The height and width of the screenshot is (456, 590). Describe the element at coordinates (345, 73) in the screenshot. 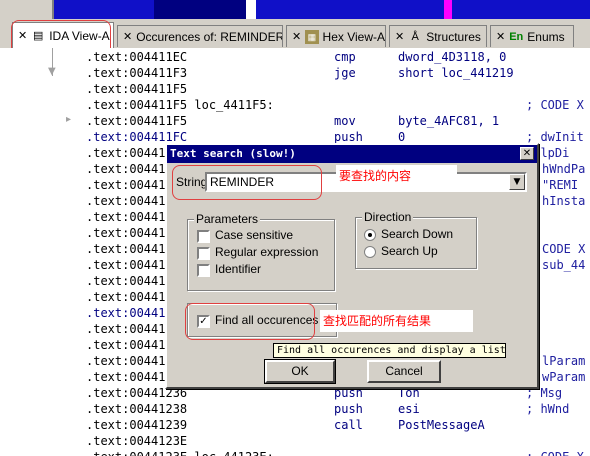

I see `code-mnemonic: jge` at that location.